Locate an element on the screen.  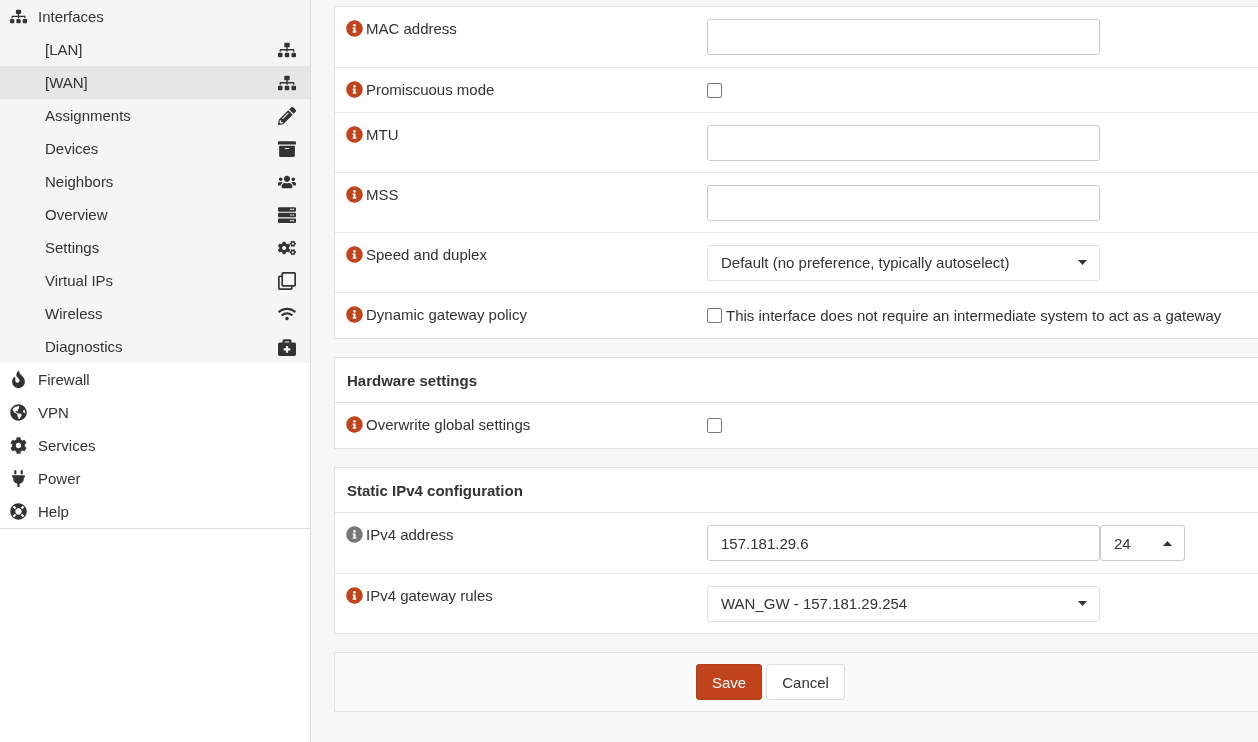
field-label: MSS is located at coordinates (382, 194).